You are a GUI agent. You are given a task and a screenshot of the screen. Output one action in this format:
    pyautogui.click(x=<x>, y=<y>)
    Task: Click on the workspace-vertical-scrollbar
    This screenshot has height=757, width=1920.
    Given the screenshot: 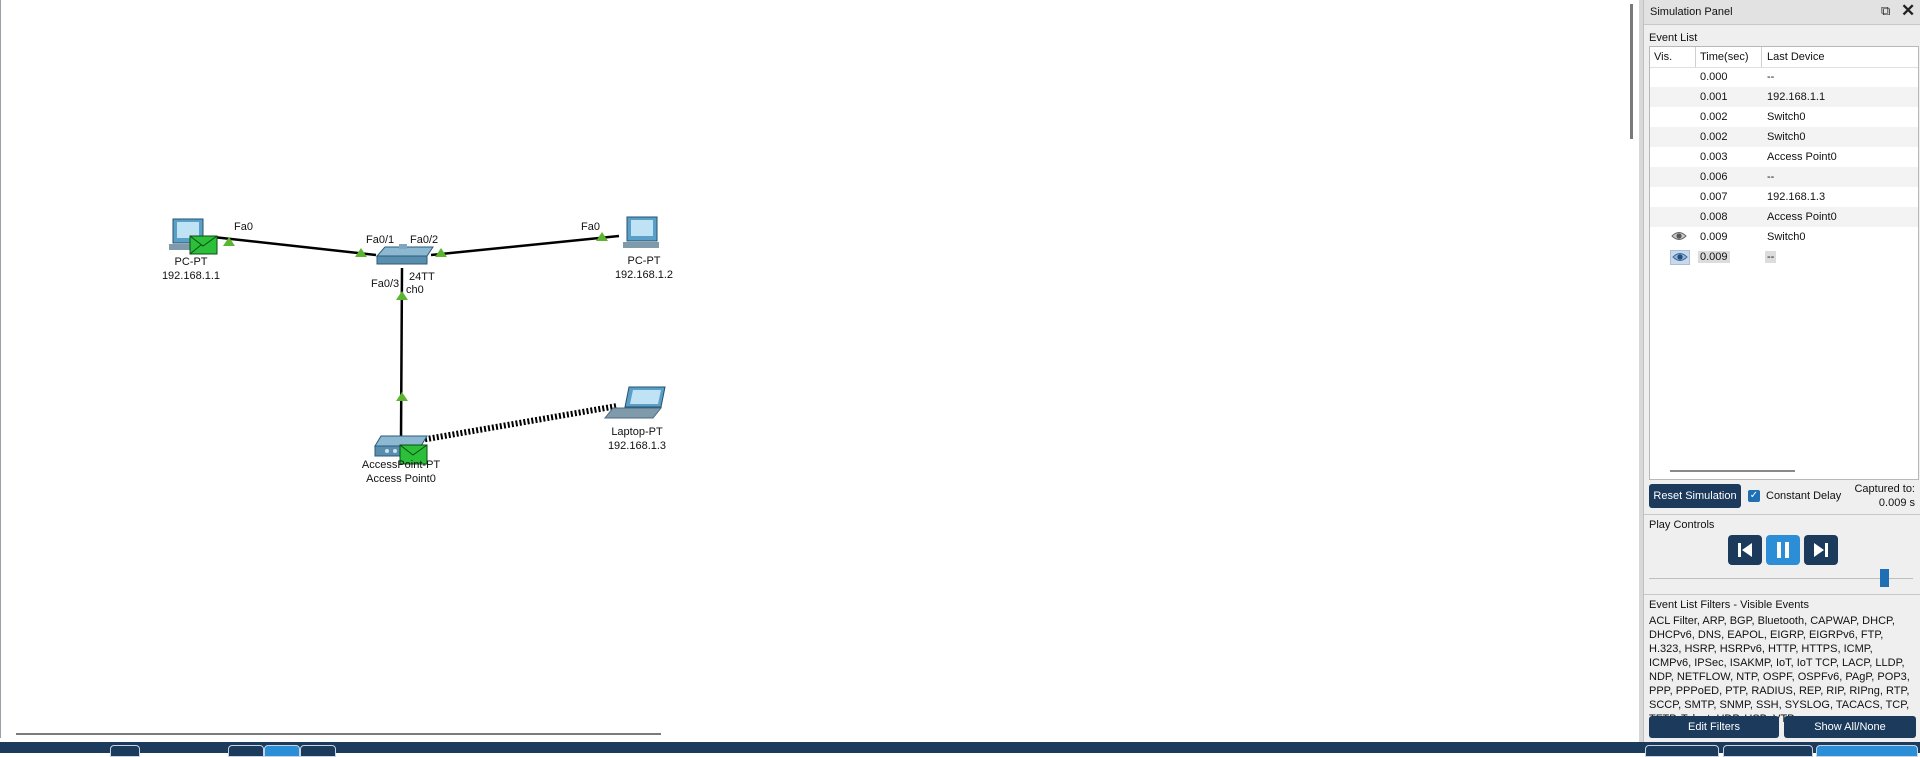 What is the action you would take?
    pyautogui.click(x=1632, y=369)
    